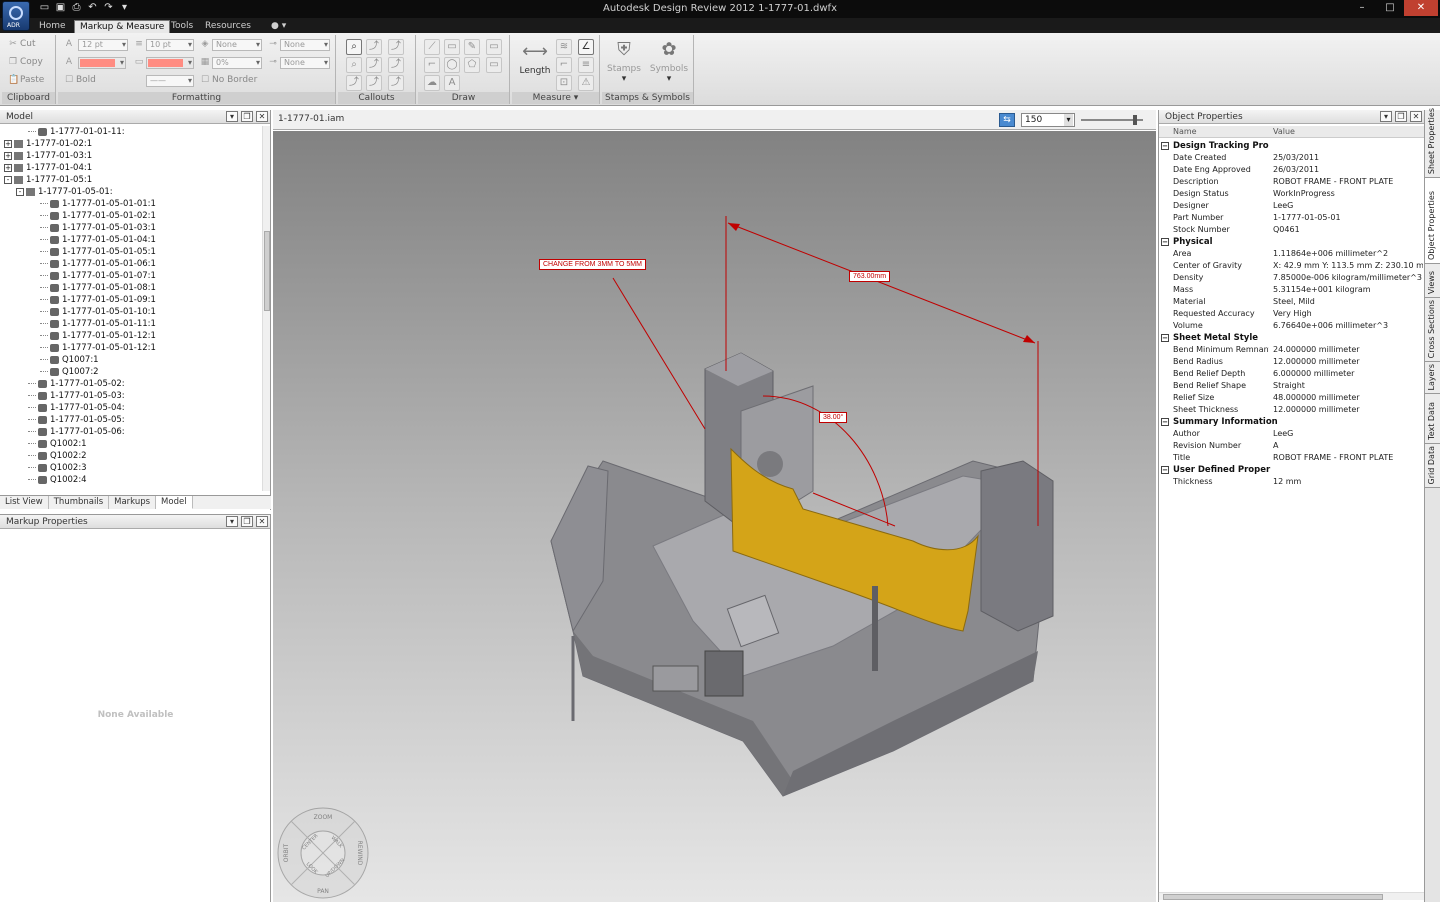  I want to click on side-tab-cross-sections: Cross Sections, so click(1432, 330).